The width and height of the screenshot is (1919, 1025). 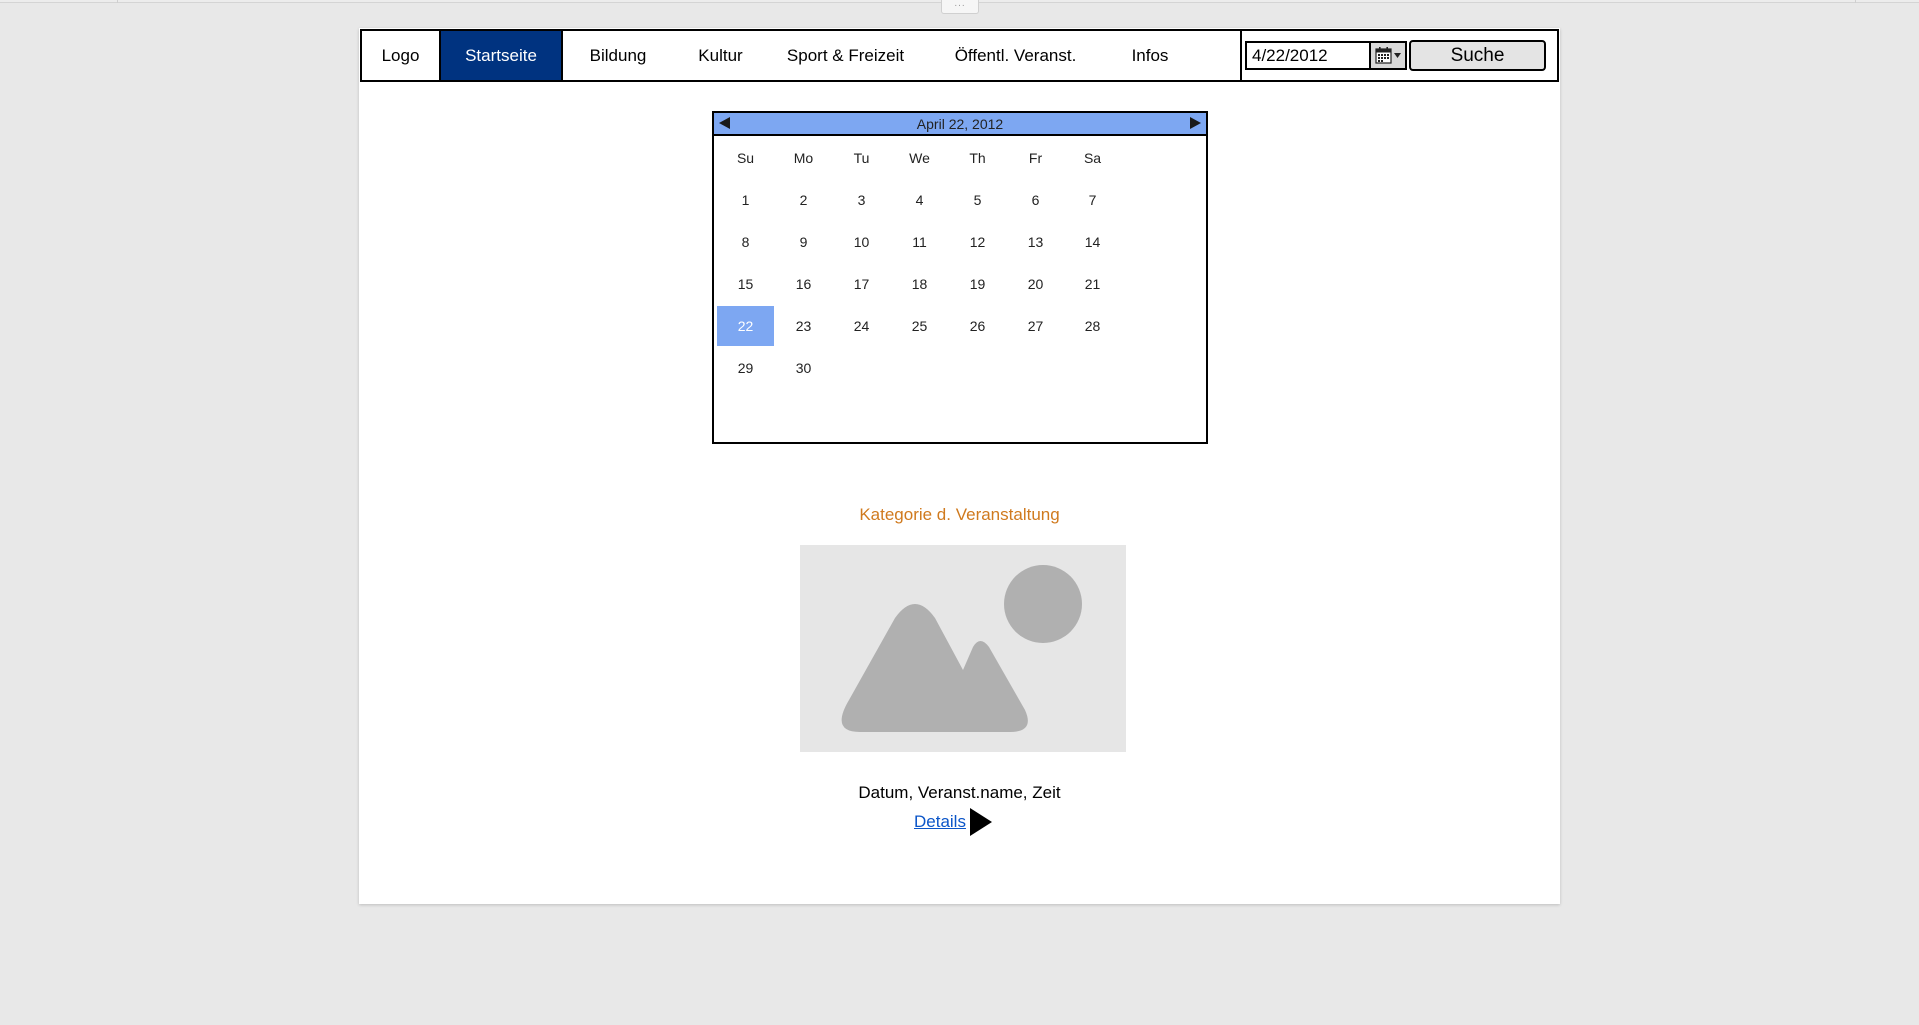 What do you see at coordinates (919, 284) in the screenshot?
I see `calendar-day: 18` at bounding box center [919, 284].